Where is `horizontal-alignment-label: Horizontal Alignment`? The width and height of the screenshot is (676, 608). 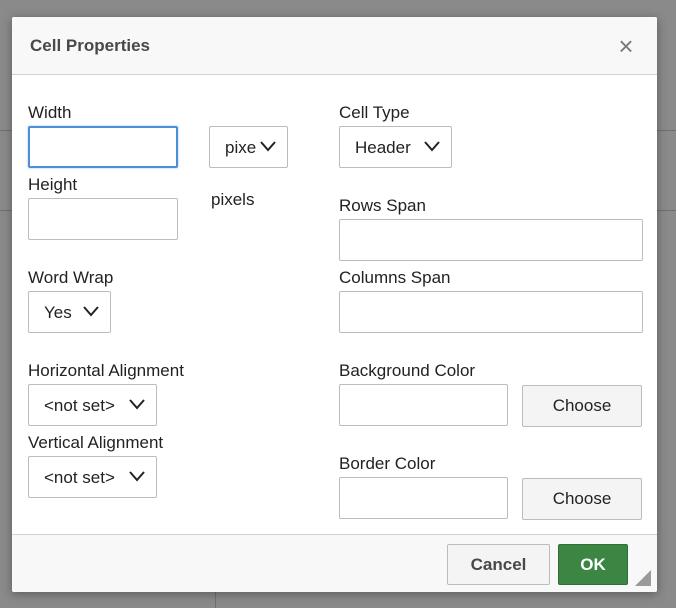 horizontal-alignment-label: Horizontal Alignment is located at coordinates (106, 370).